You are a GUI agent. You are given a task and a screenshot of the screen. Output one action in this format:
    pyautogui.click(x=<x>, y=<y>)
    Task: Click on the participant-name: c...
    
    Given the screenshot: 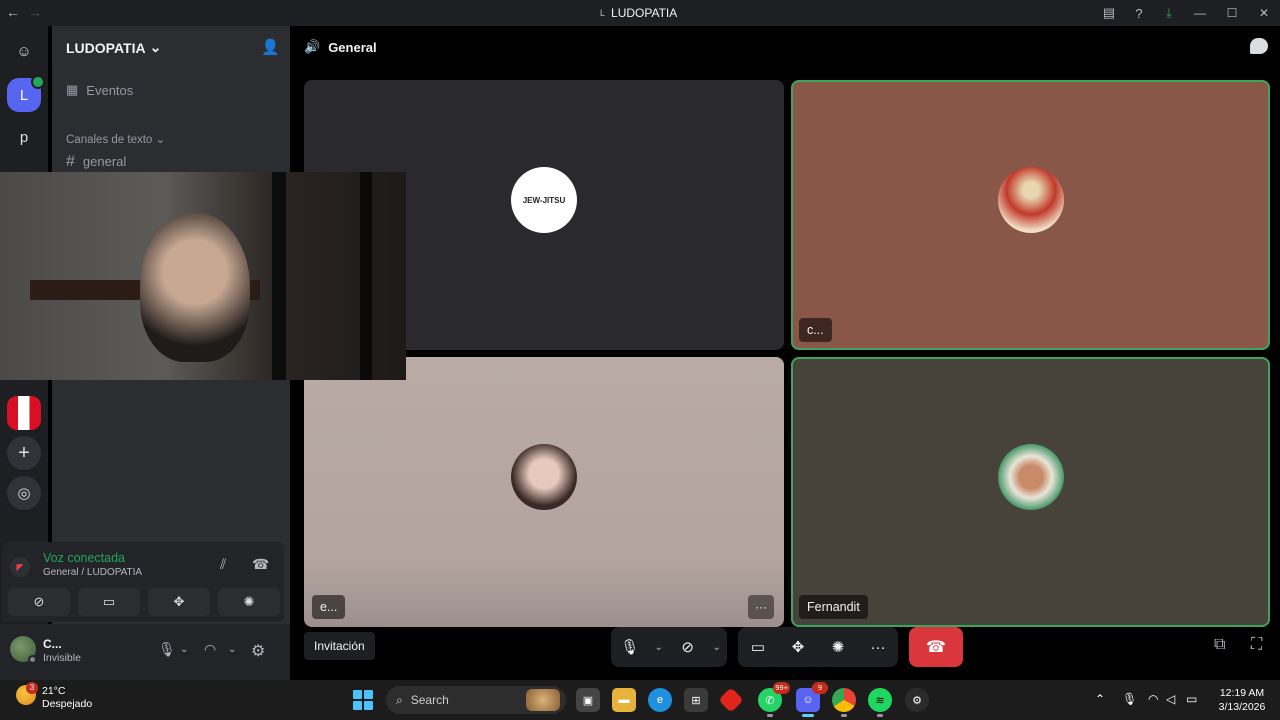 What is the action you would take?
    pyautogui.click(x=815, y=330)
    